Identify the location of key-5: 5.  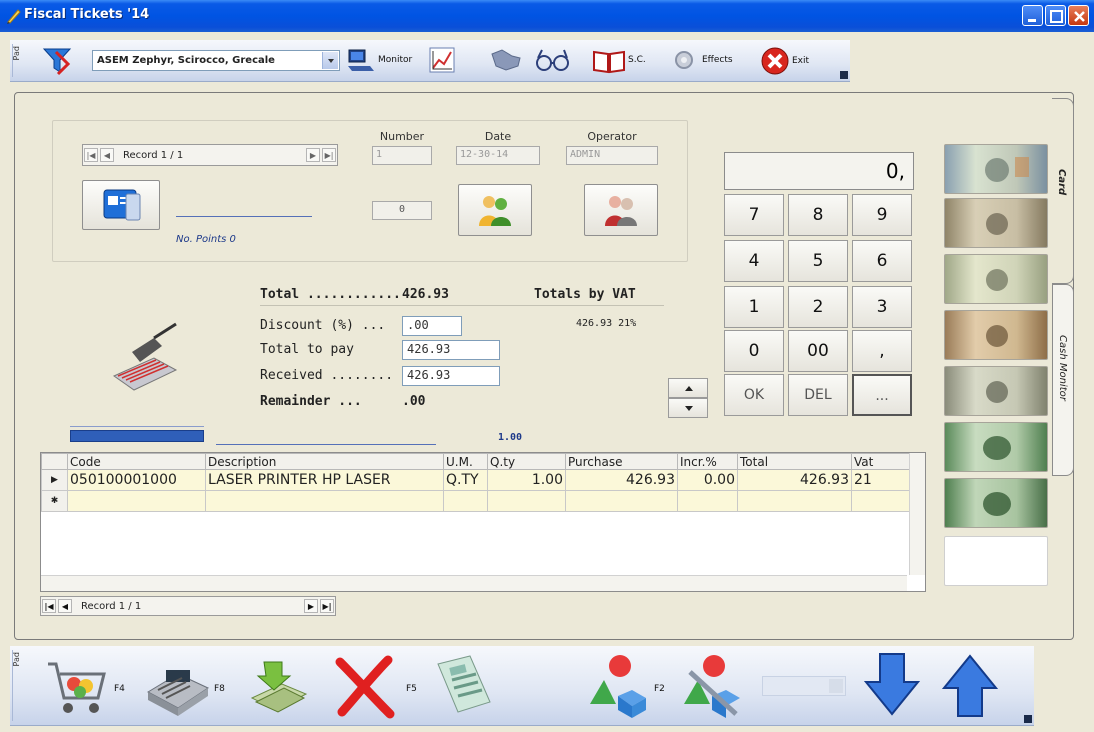
(818, 261).